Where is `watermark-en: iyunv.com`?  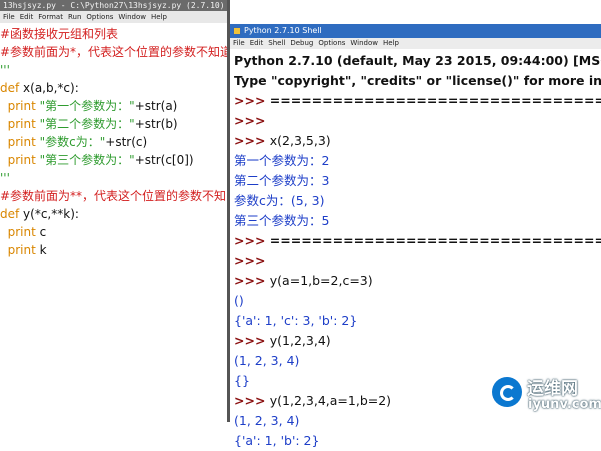
watermark-en: iyunv.com is located at coordinates (564, 404).